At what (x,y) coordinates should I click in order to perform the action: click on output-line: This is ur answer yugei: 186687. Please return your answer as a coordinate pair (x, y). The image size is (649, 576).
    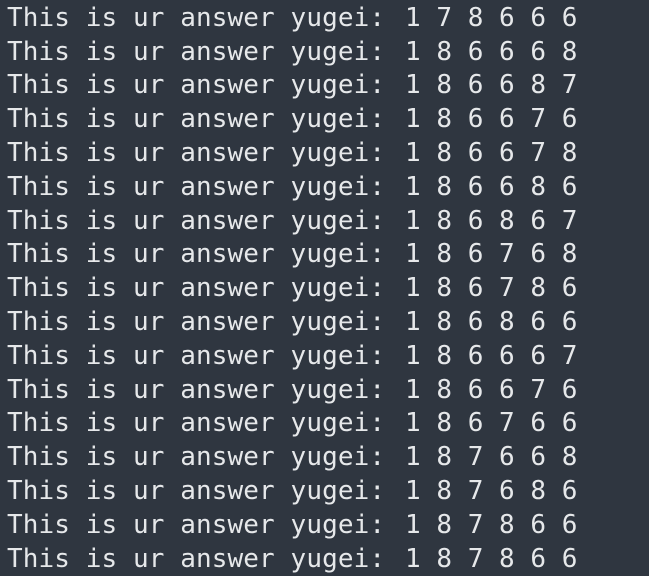
    Looking at the image, I should click on (327, 86).